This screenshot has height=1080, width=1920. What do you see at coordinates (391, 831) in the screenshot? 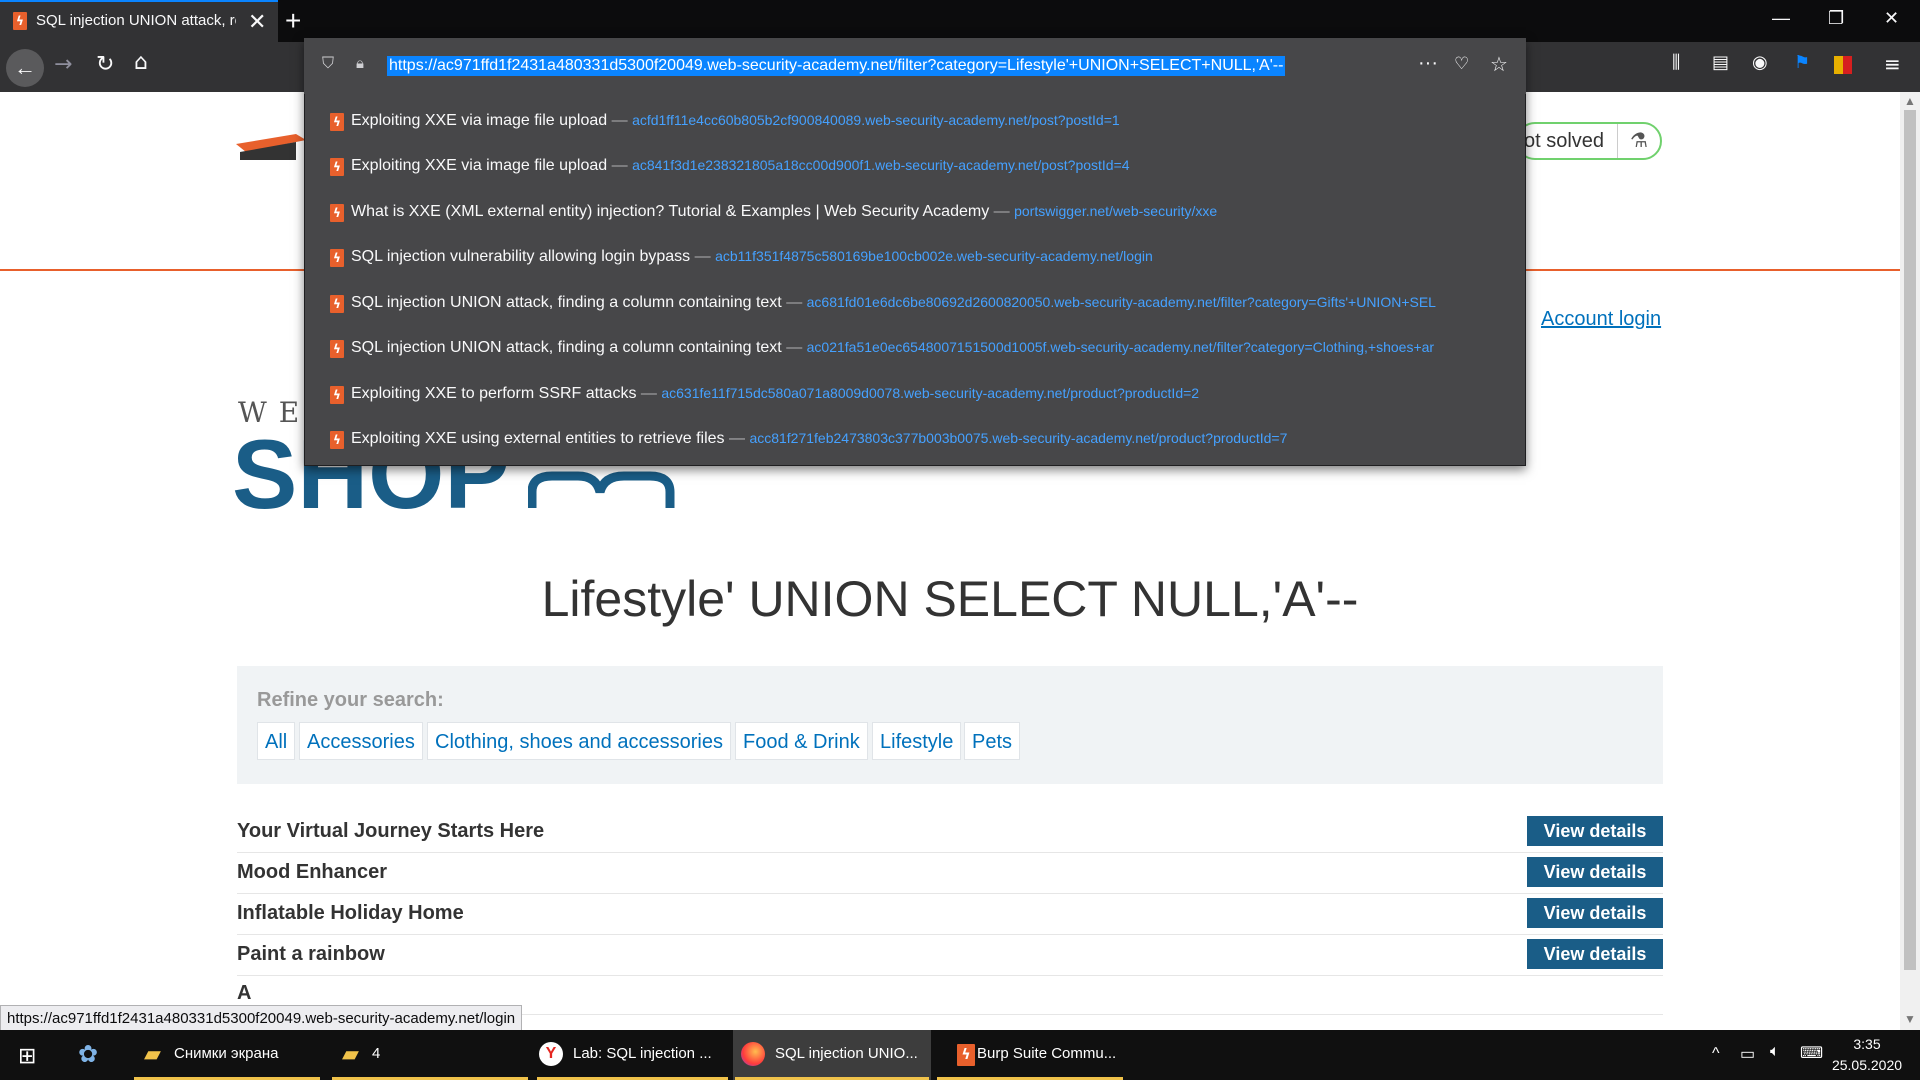
I see `product-name: Your Virtual Journey Starts Here` at bounding box center [391, 831].